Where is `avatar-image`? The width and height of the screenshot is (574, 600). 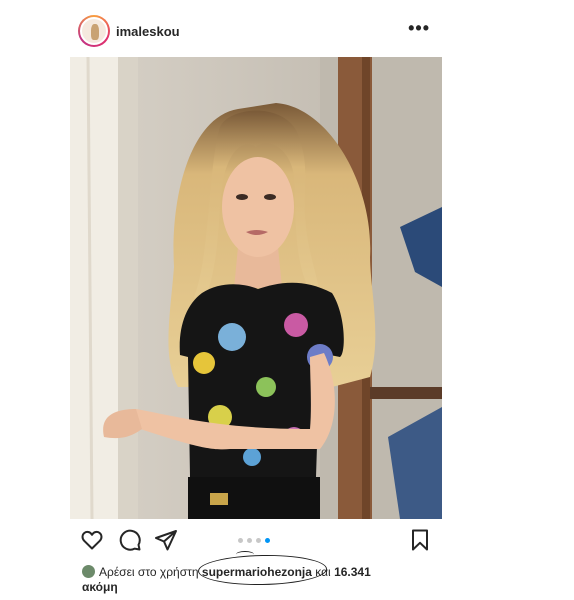
avatar-image is located at coordinates (94, 31).